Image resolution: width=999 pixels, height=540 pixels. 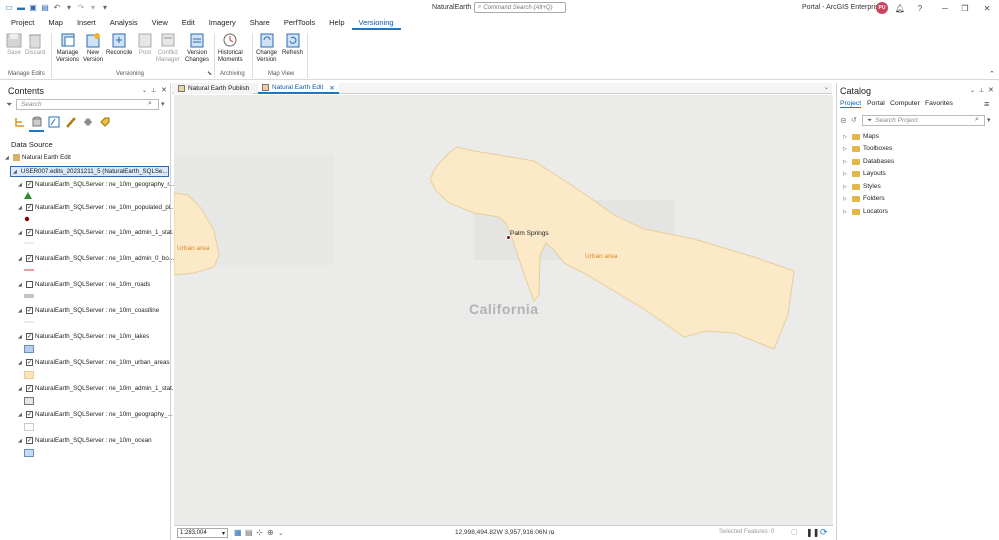 I want to click on tab-insert: Insert, so click(x=86, y=23).